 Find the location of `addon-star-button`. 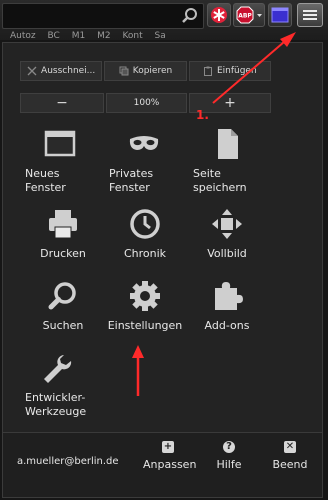

addon-star-button is located at coordinates (219, 15).